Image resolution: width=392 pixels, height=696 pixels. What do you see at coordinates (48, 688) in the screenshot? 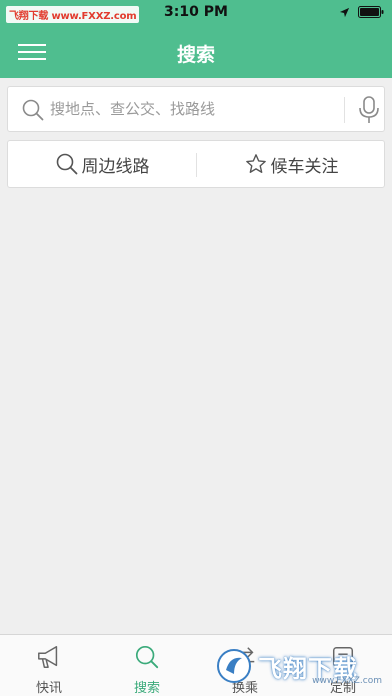
I see `bottom-tab-label: 快讯` at bounding box center [48, 688].